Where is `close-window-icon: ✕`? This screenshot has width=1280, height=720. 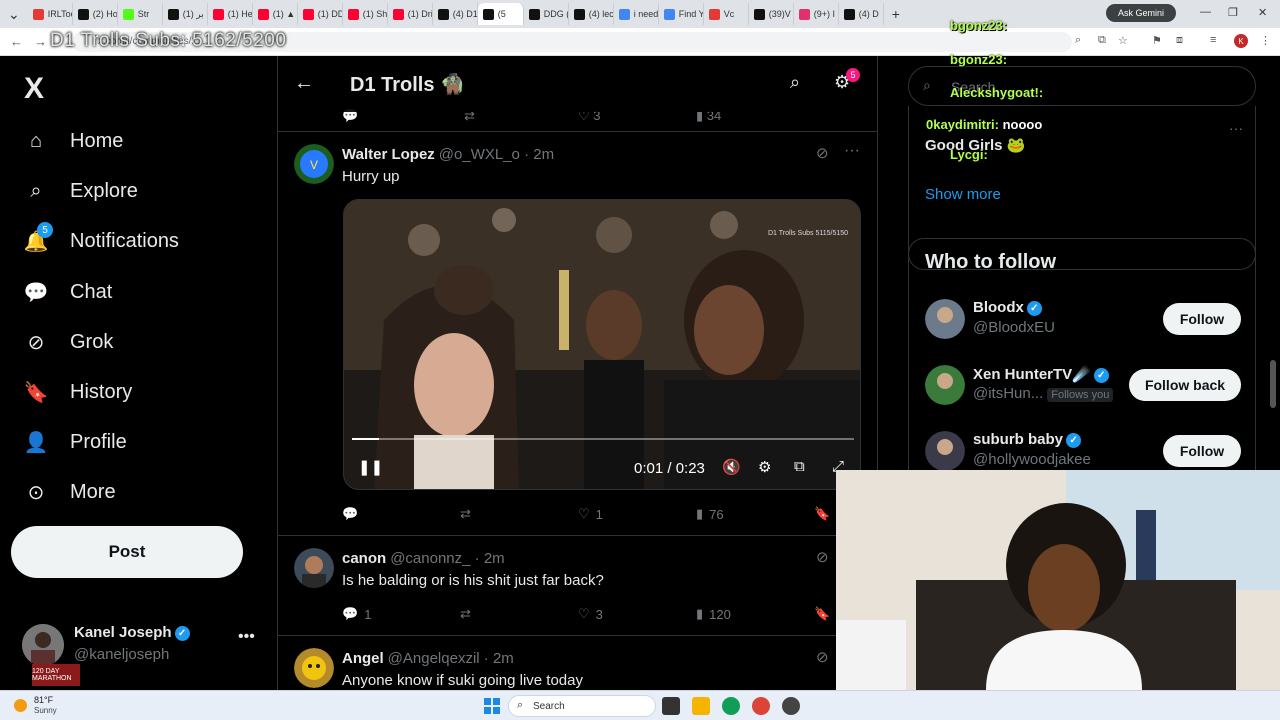 close-window-icon: ✕ is located at coordinates (1262, 12).